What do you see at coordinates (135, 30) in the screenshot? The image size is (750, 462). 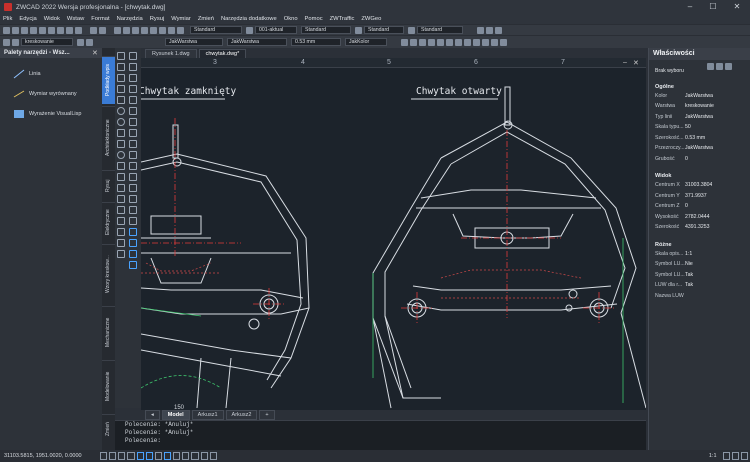 I see `zoom-window-icon` at bounding box center [135, 30].